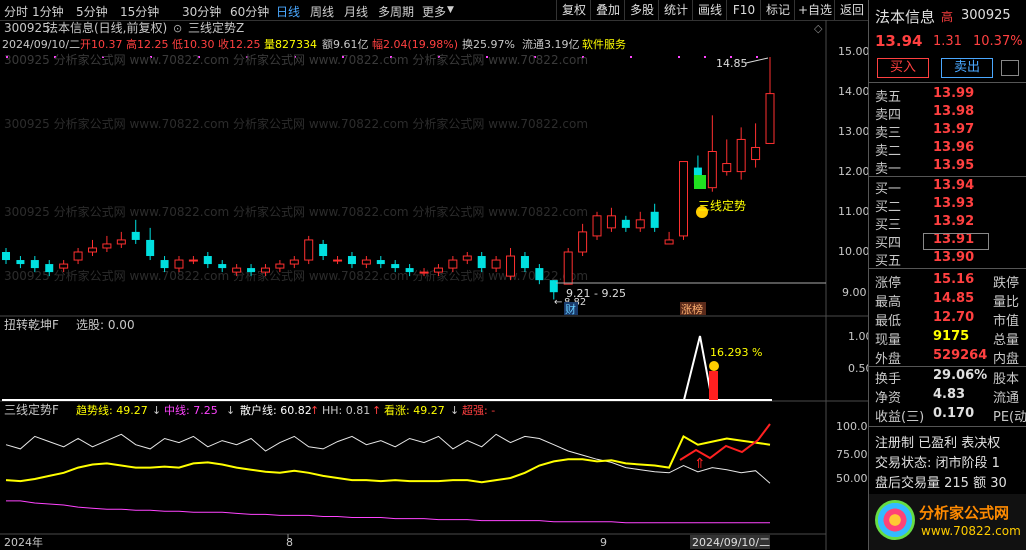 Image resolution: width=1026 pixels, height=550 pixels. Describe the element at coordinates (853, 171) in the screenshot. I see `price-tick: 12.00` at that location.